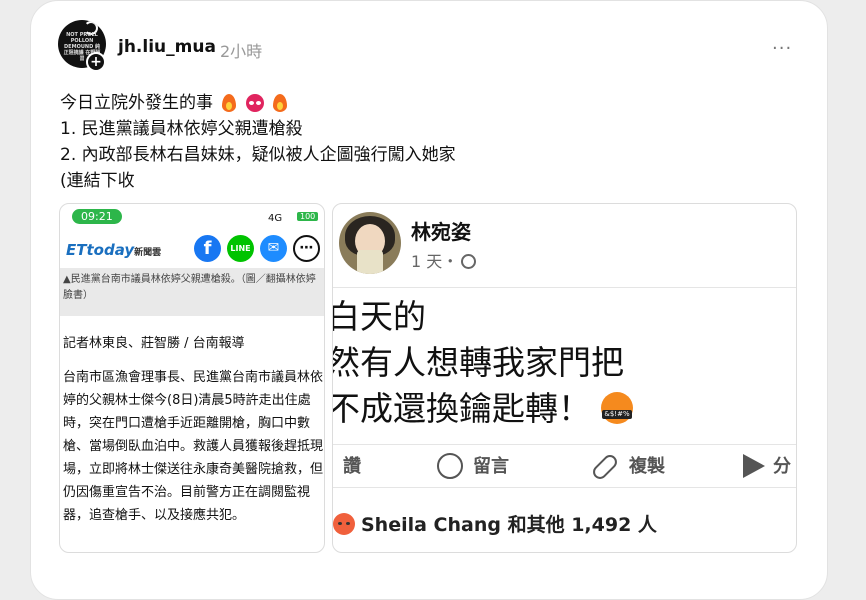  I want to click on post-time: 2小時, so click(241, 51).